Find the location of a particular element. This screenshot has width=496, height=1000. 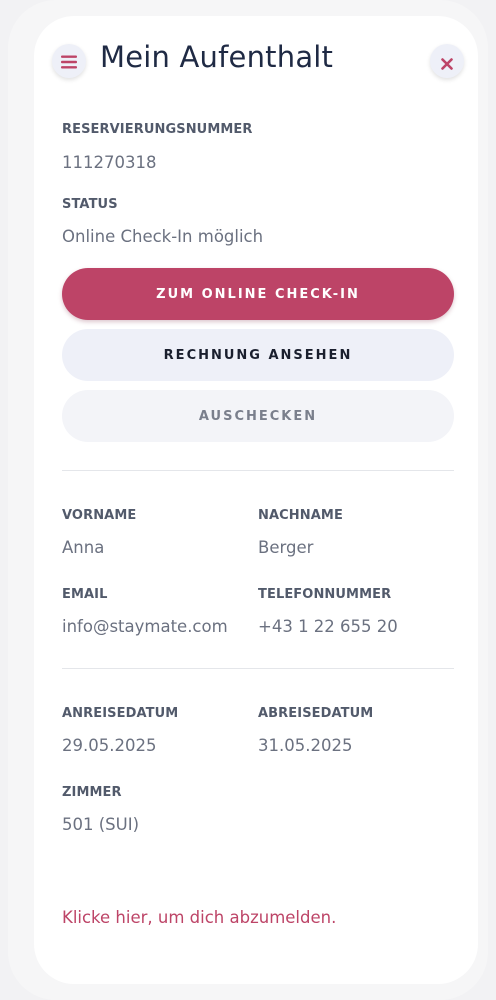

firstname-value: Anna is located at coordinates (83, 547).